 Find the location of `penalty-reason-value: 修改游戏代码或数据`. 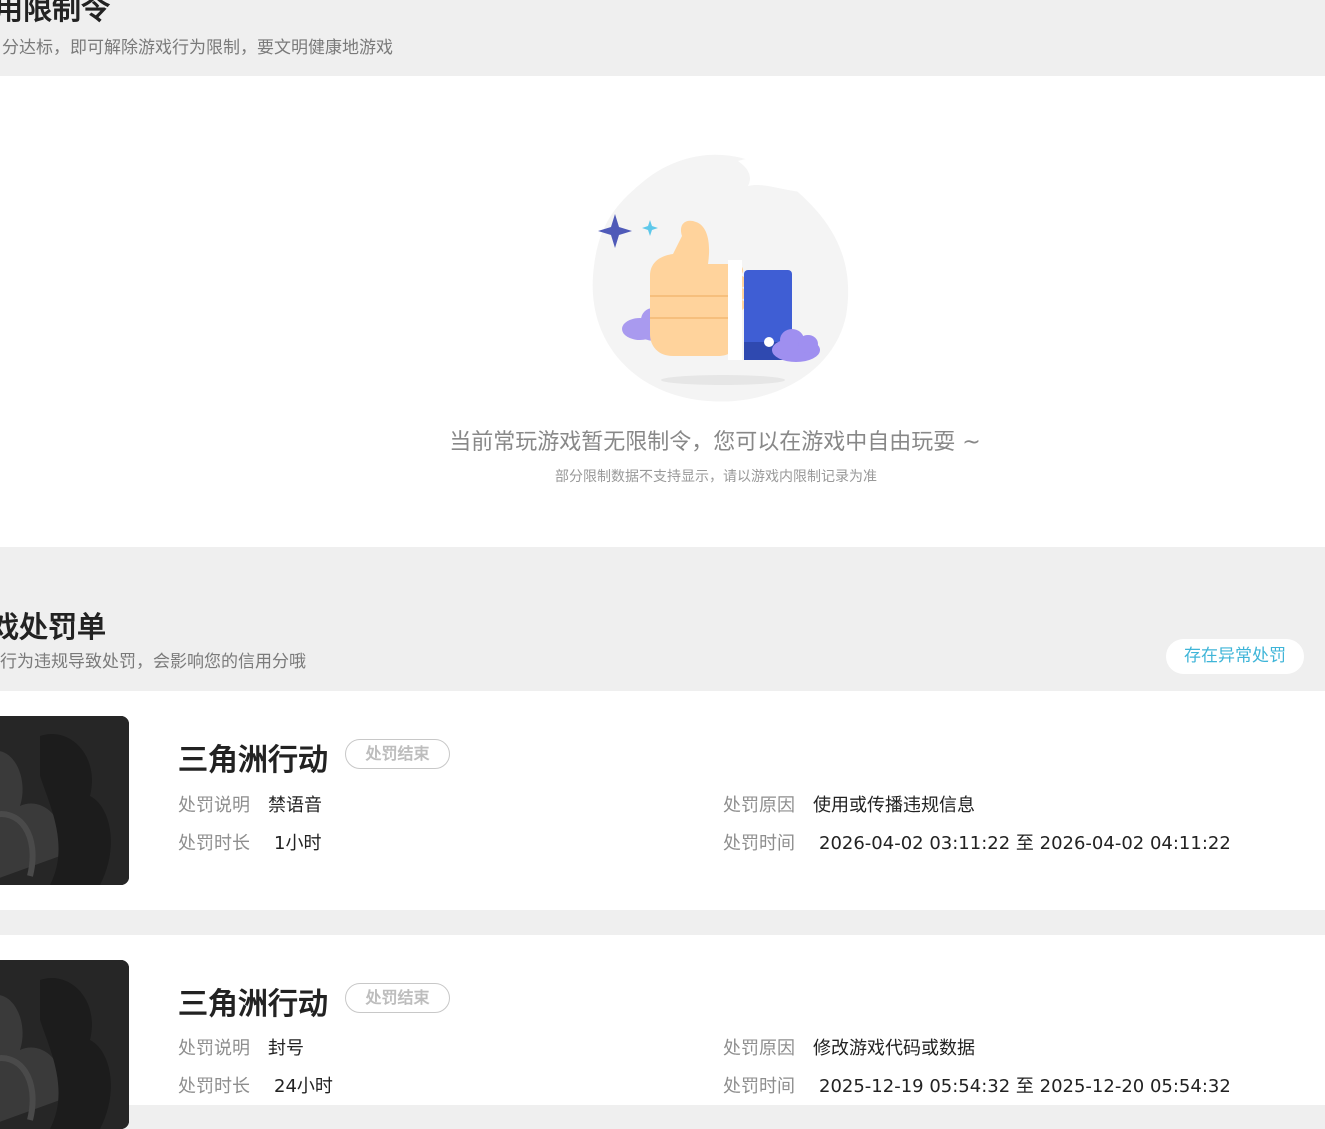

penalty-reason-value: 修改游戏代码或数据 is located at coordinates (894, 1048).